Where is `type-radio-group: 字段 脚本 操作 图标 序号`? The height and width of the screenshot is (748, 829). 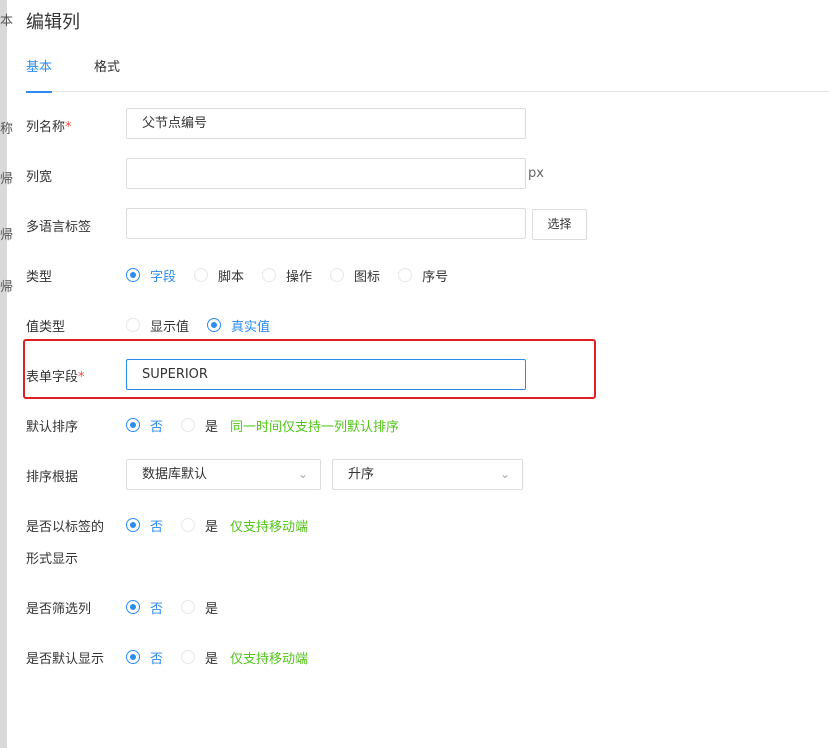
type-radio-group: 字段 脚本 操作 图标 序号 is located at coordinates (296, 275).